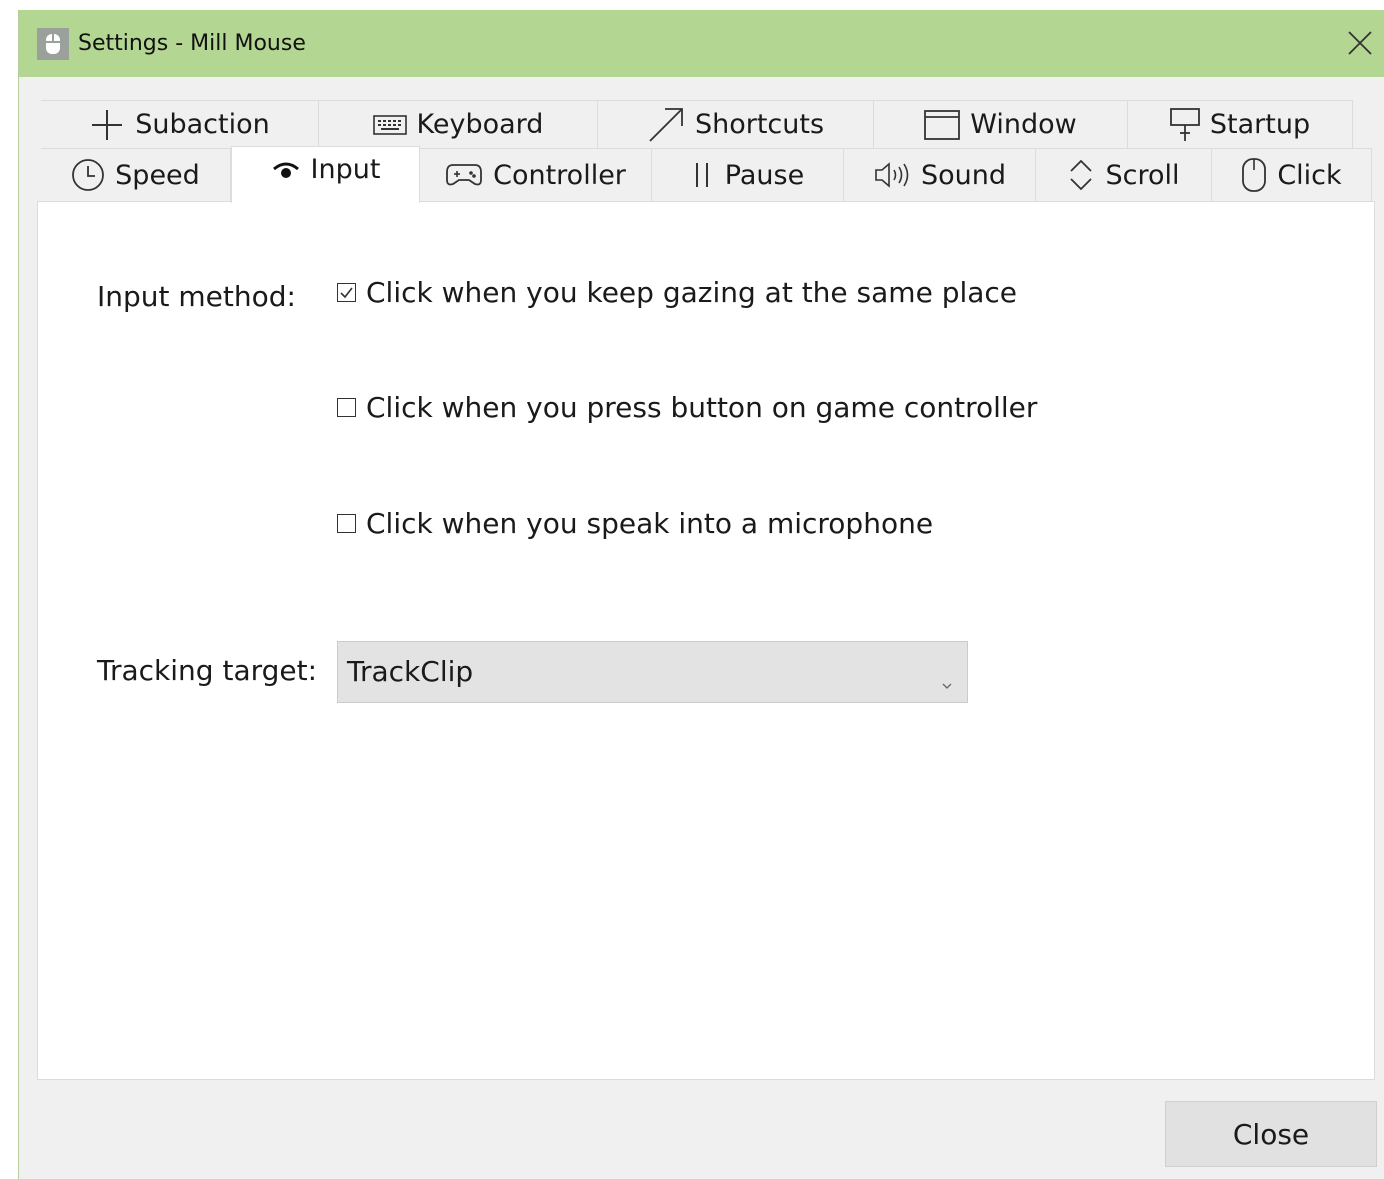  Describe the element at coordinates (202, 124) in the screenshot. I see `tab-label: Subaction` at that location.